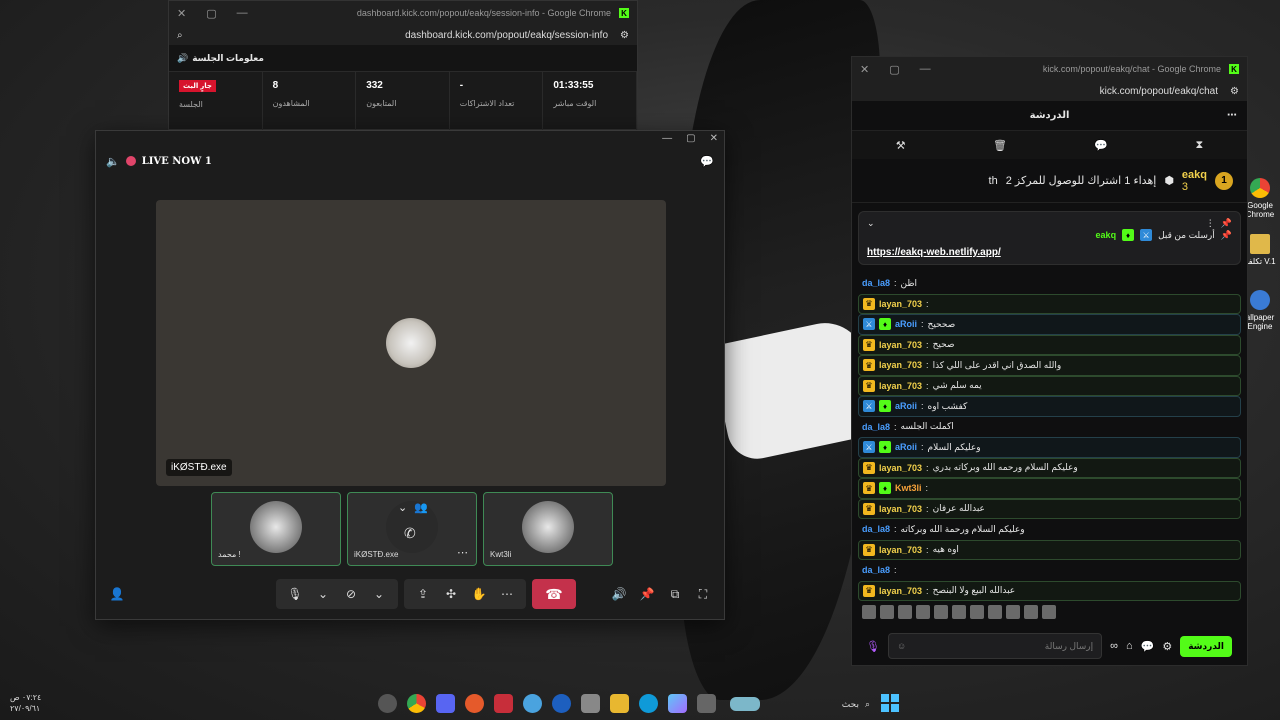 The height and width of the screenshot is (720, 1280). I want to click on chat-message: ⚔ ♦ aRoii: كفشب اوه, so click(1049, 406).